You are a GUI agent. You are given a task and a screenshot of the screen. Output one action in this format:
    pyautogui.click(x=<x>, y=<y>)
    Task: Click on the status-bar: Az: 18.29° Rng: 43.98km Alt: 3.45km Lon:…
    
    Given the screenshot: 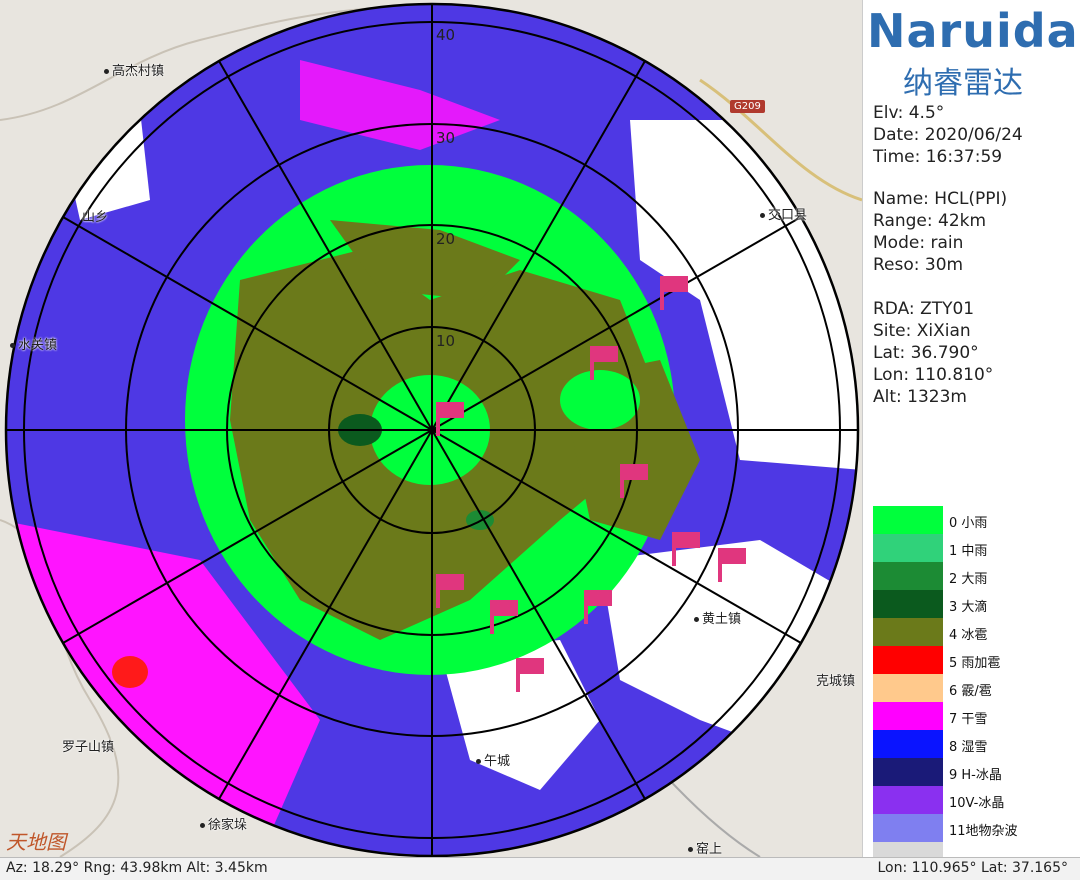 What is the action you would take?
    pyautogui.click(x=540, y=868)
    